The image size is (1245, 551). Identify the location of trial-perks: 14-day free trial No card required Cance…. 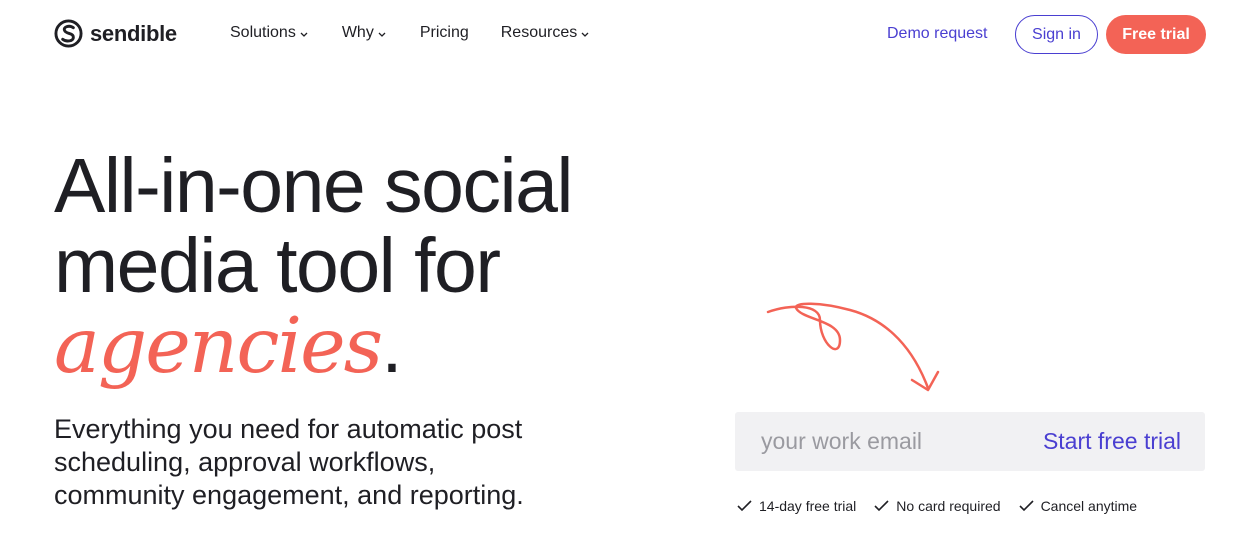
(937, 506).